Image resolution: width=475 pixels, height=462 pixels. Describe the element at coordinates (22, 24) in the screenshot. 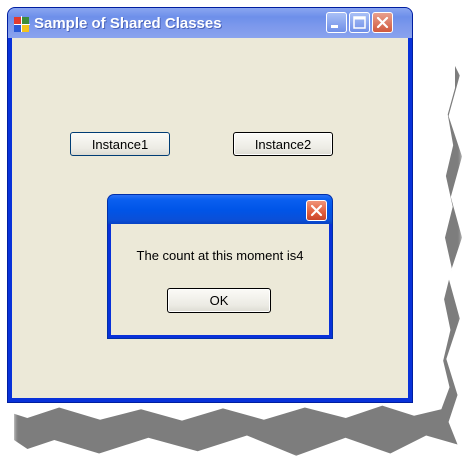

I see `app-icon` at that location.